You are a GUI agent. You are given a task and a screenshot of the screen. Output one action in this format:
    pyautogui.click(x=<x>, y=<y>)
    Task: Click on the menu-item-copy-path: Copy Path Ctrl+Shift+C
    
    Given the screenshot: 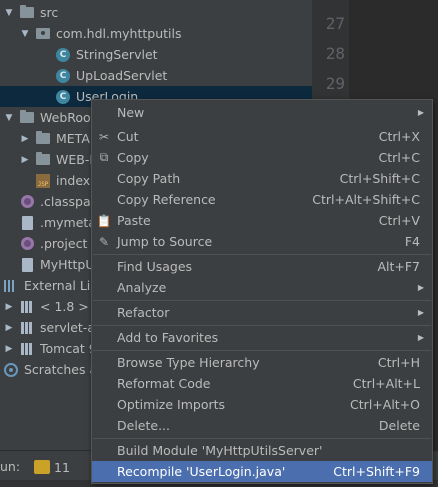 What is the action you would take?
    pyautogui.click(x=262, y=178)
    